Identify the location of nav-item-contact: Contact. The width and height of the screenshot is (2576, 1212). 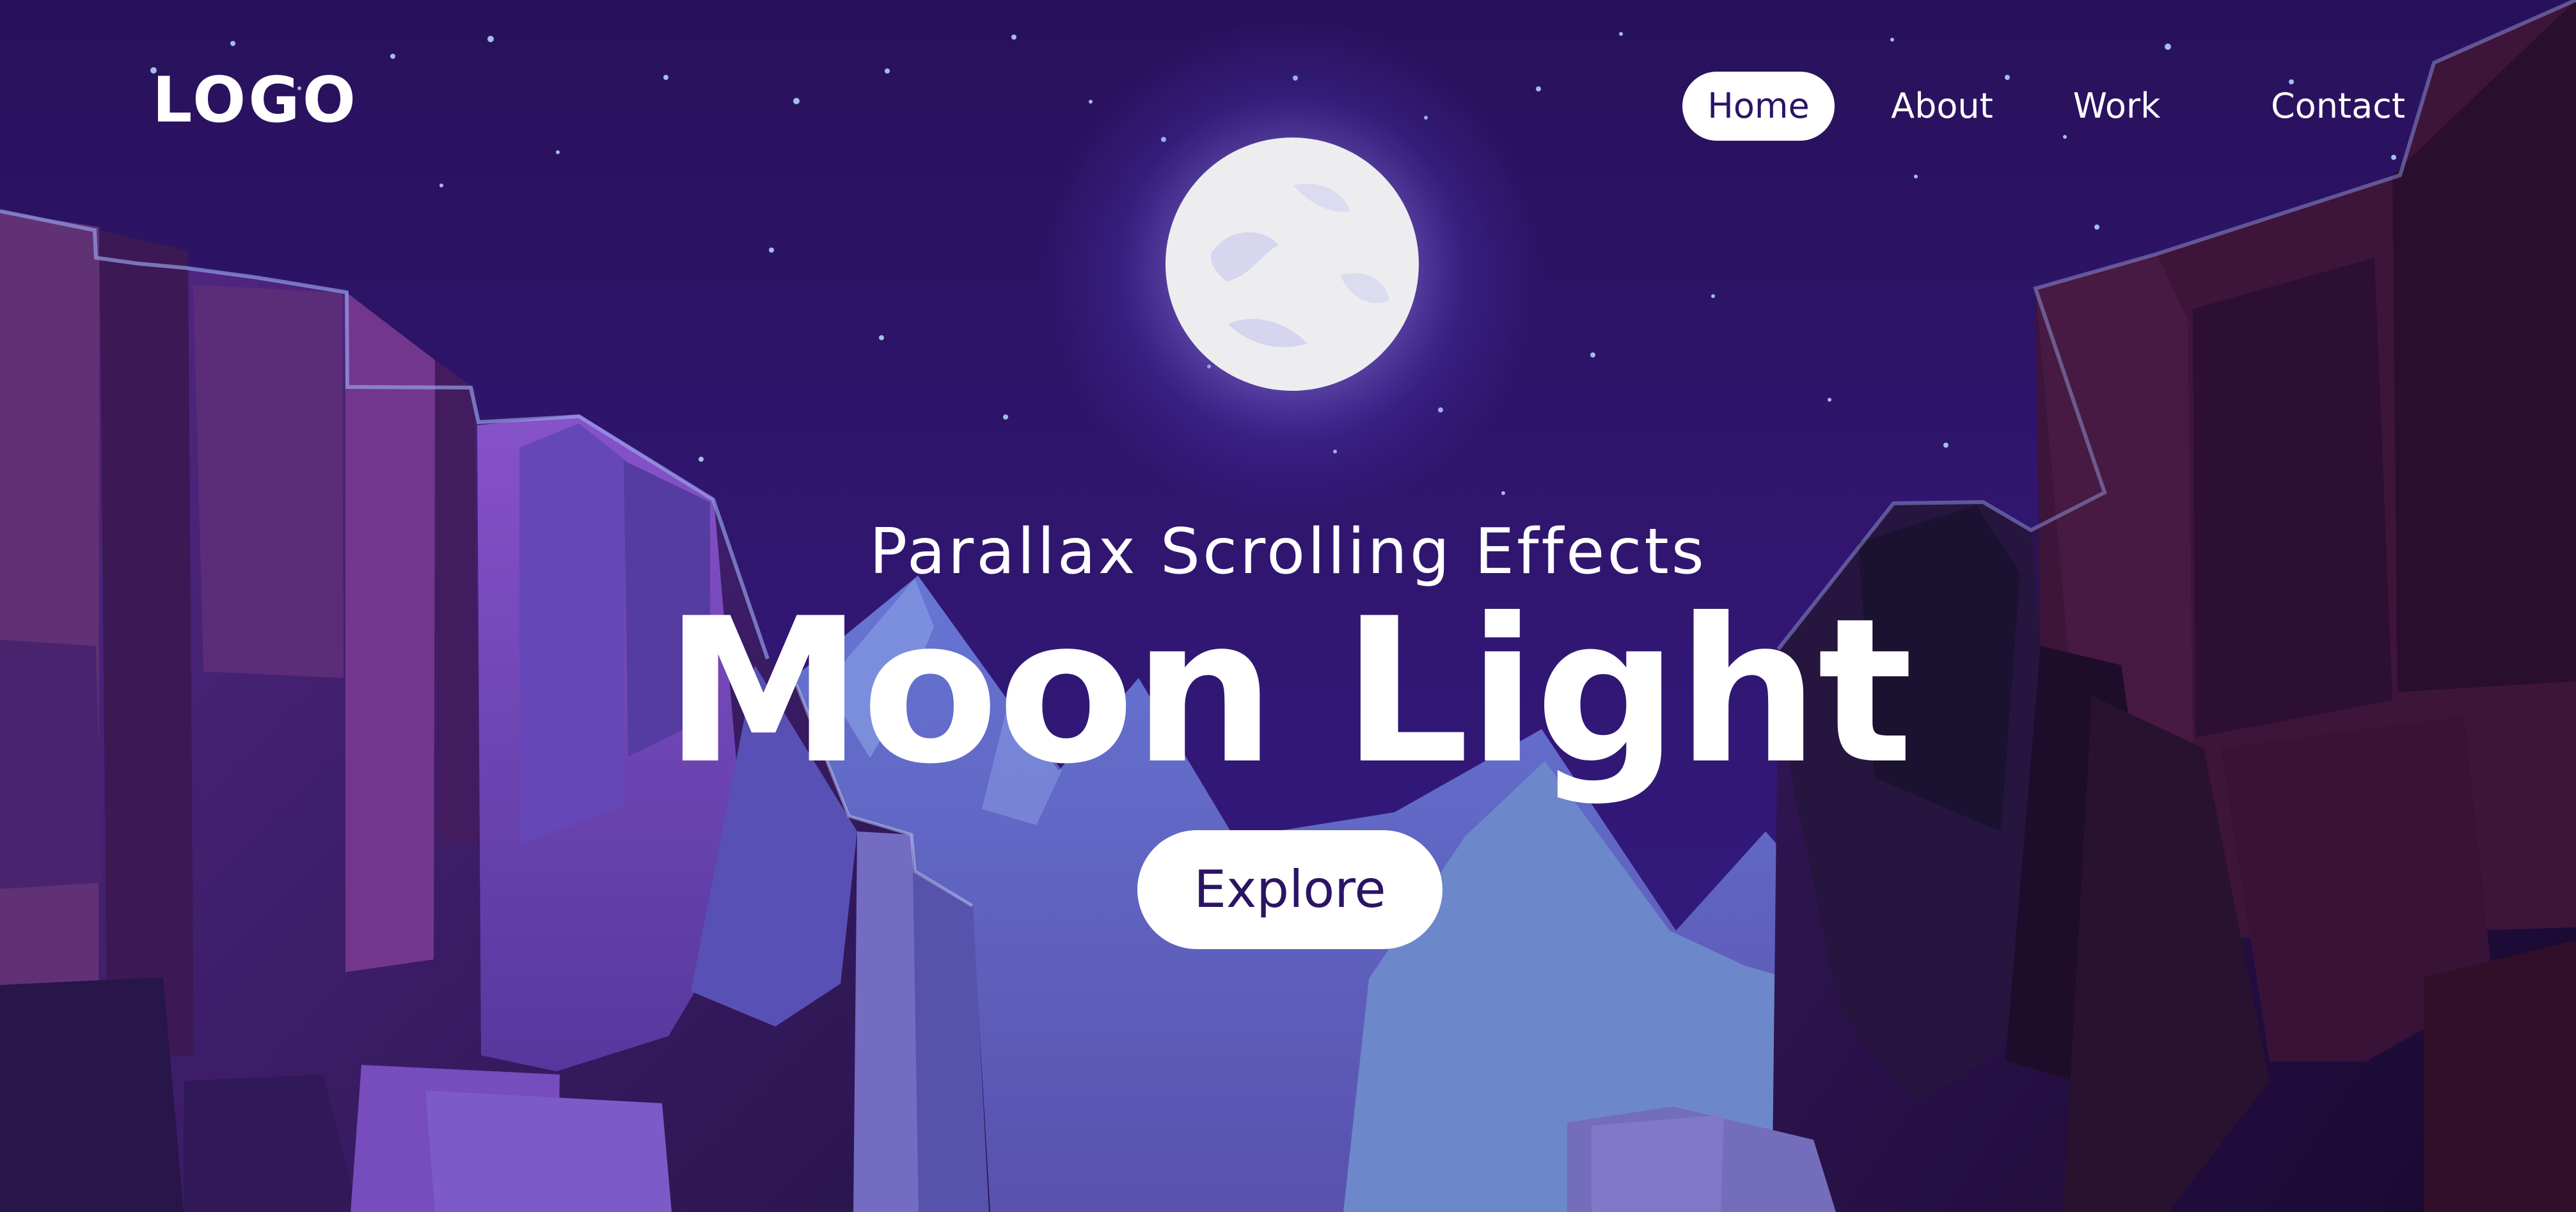
(2338, 106).